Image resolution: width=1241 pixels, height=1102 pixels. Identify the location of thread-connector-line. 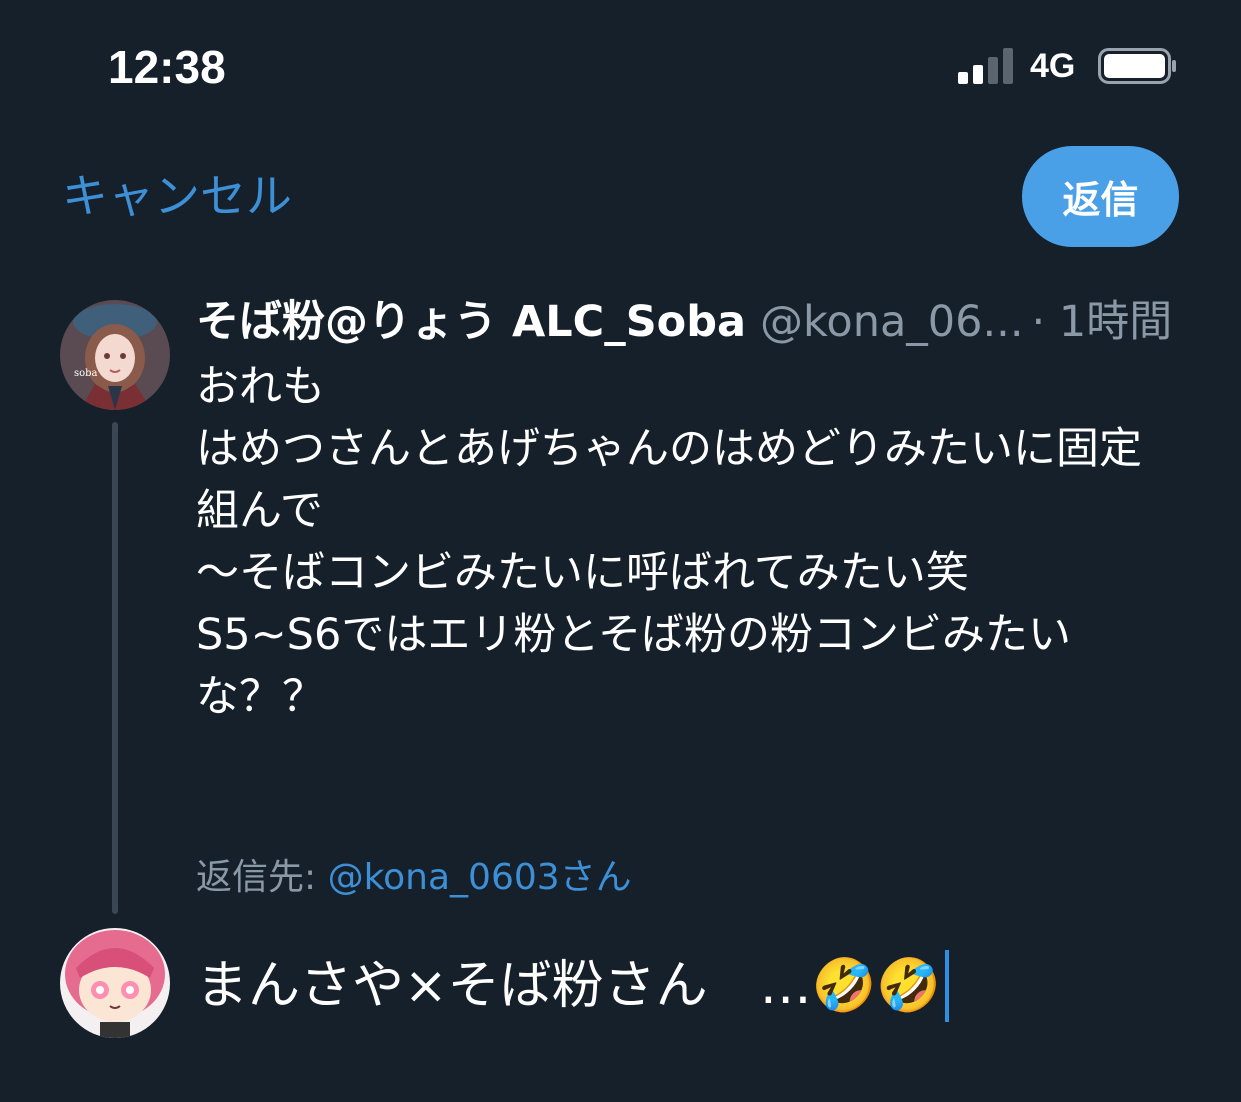
(115, 668).